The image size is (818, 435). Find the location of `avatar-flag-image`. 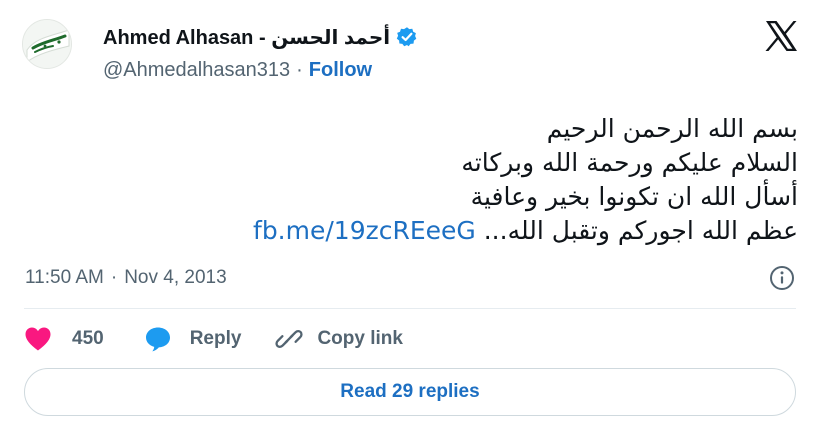

avatar-flag-image is located at coordinates (47, 44).